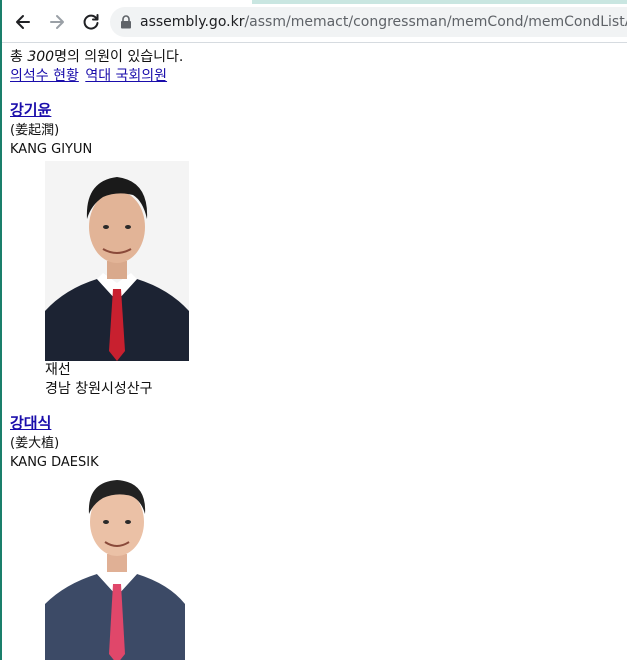  I want to click on count-prefix: 총, so click(19, 57).